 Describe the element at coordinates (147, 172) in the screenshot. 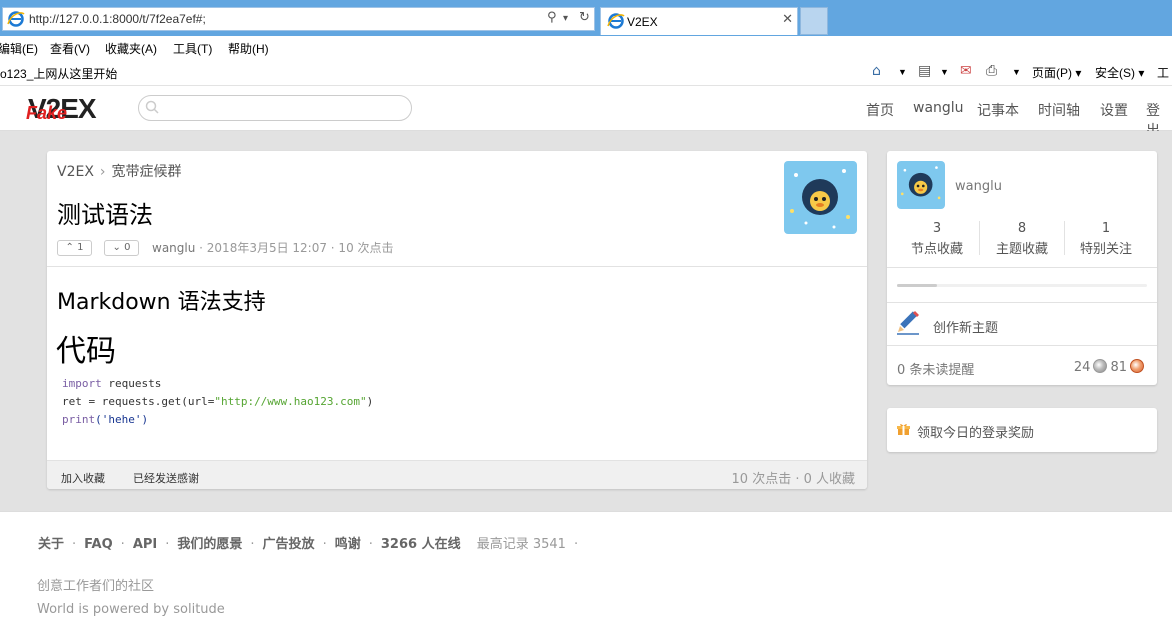

I see `breadcrumb-node: 宽带症候群` at that location.